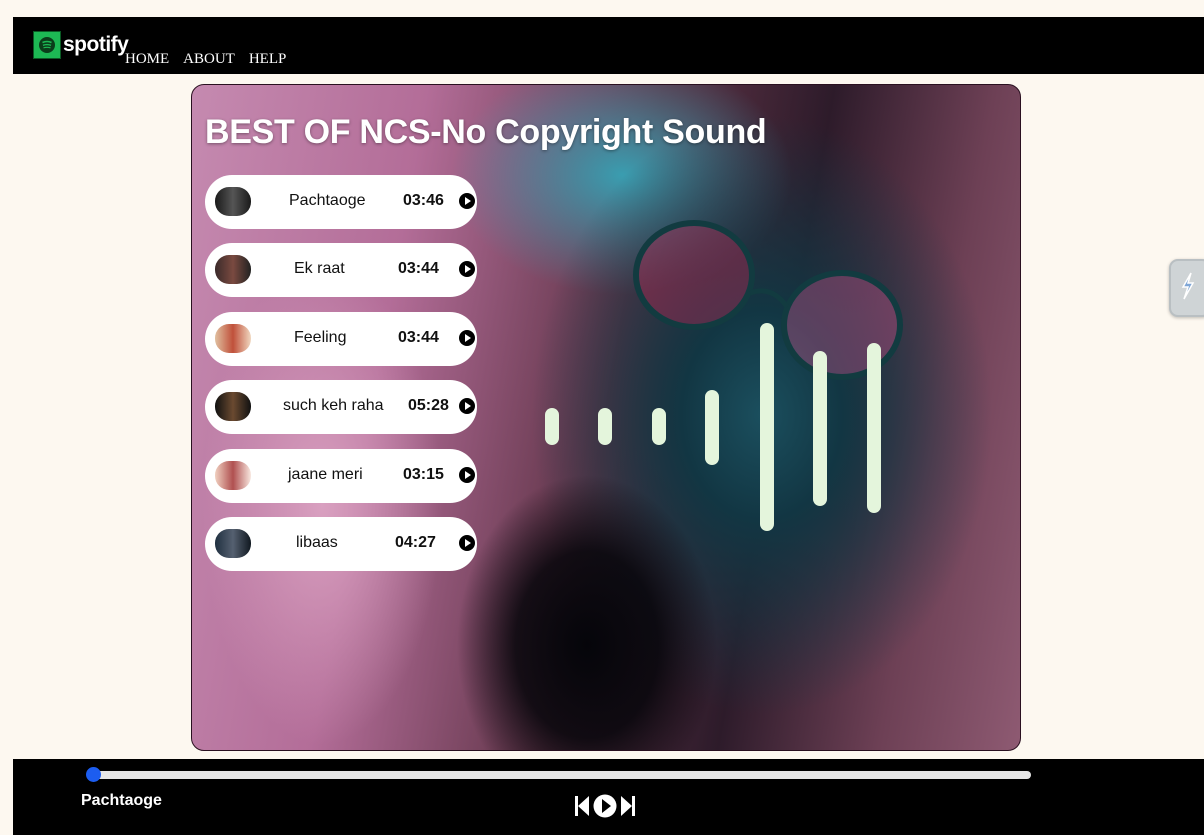 The height and width of the screenshot is (835, 1204). Describe the element at coordinates (423, 200) in the screenshot. I see `song-duration: 03:46` at that location.